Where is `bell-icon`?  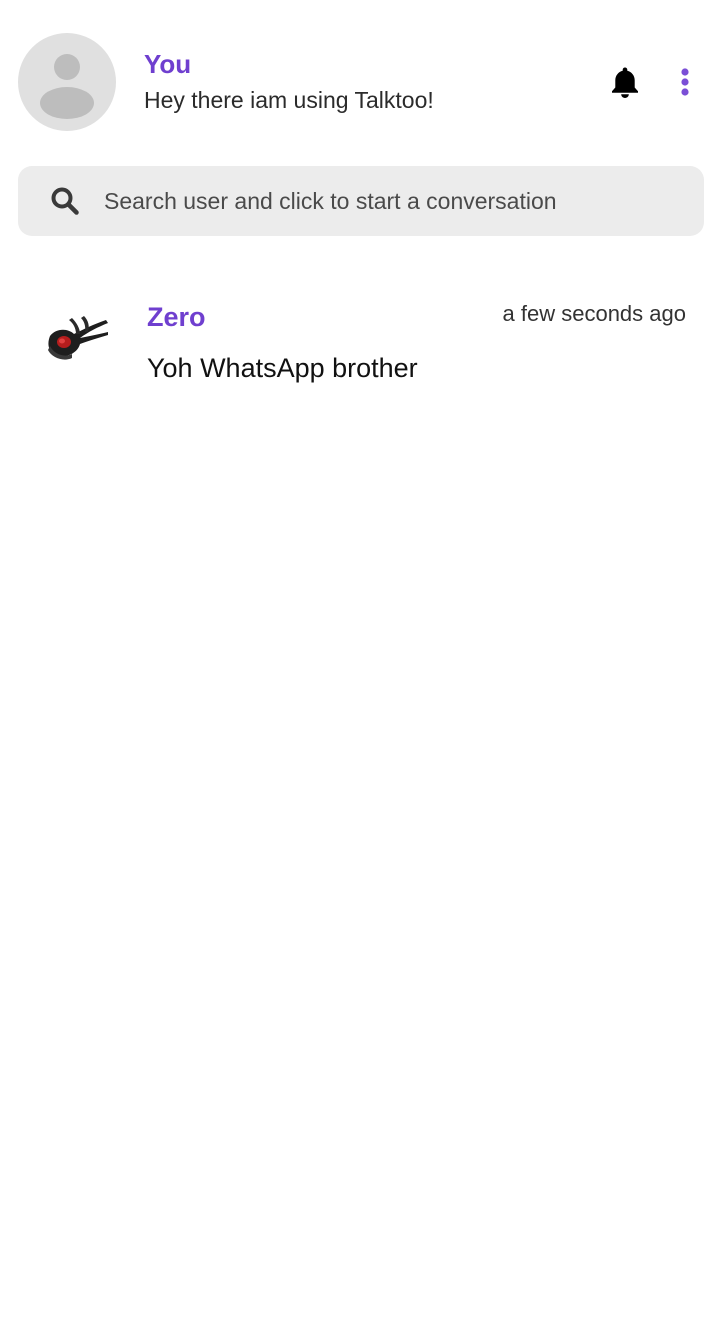 bell-icon is located at coordinates (625, 82).